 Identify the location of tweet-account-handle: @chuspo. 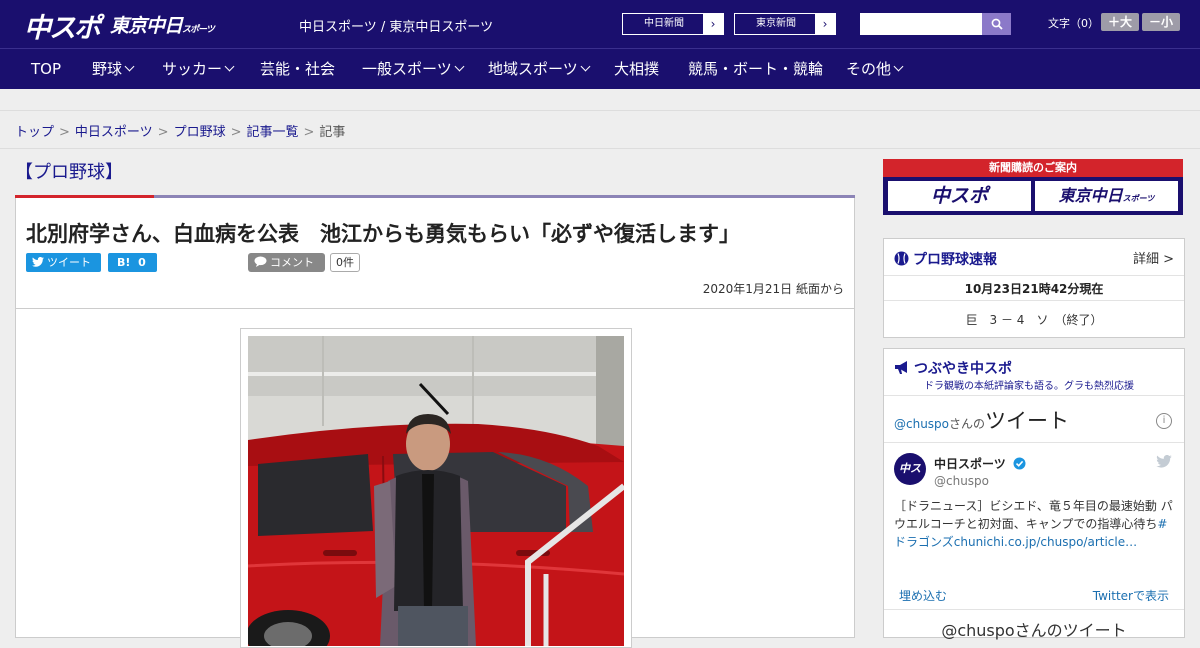
(961, 481).